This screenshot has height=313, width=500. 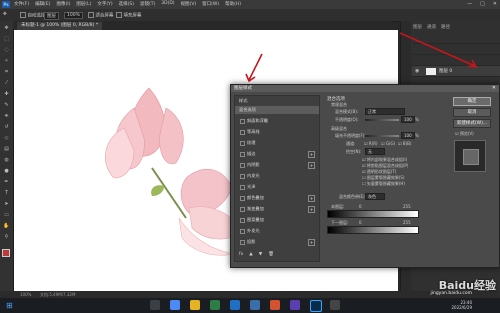 What do you see at coordinates (25, 294) in the screenshot?
I see `status-zoom: 100%` at bounding box center [25, 294].